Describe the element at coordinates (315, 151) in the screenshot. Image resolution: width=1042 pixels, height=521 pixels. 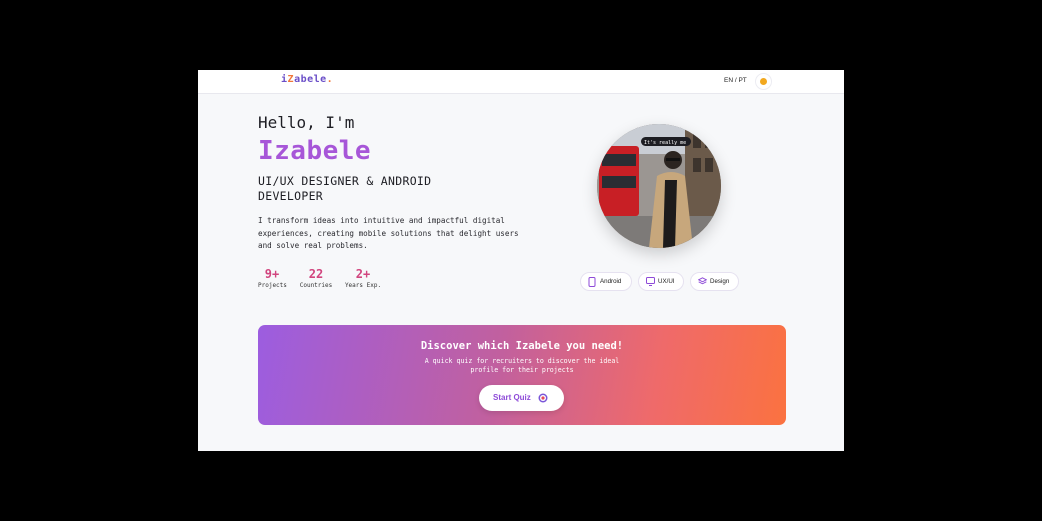
I see `hero-name: Izabele` at that location.